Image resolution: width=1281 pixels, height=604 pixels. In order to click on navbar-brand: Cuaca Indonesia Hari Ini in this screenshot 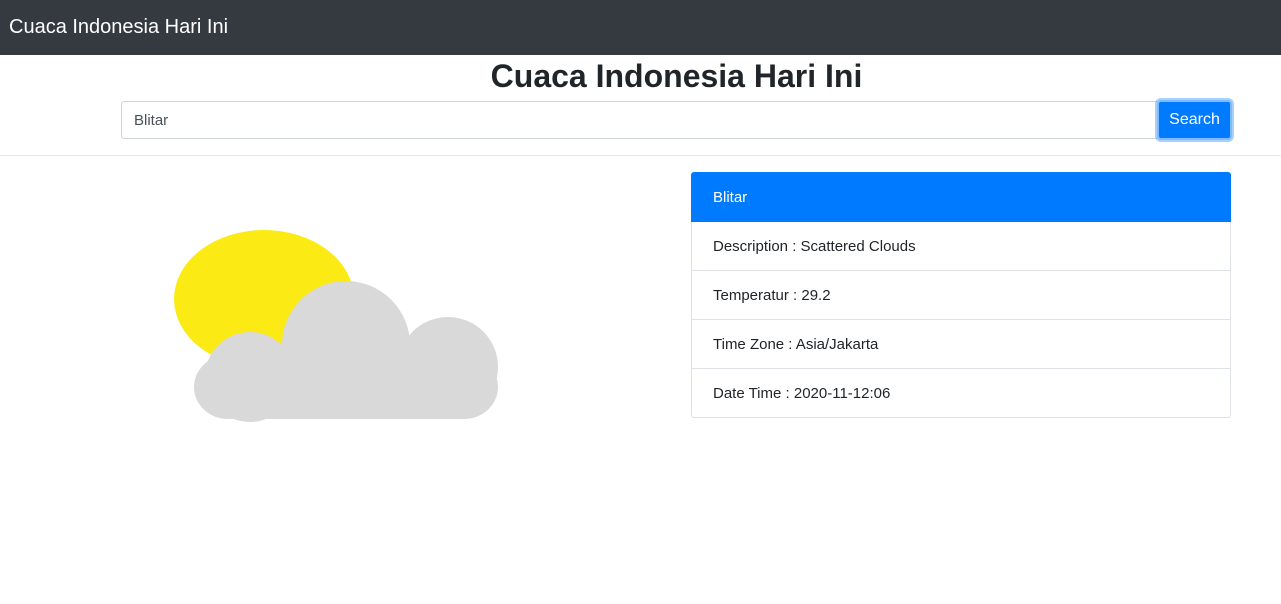, I will do `click(118, 27)`.